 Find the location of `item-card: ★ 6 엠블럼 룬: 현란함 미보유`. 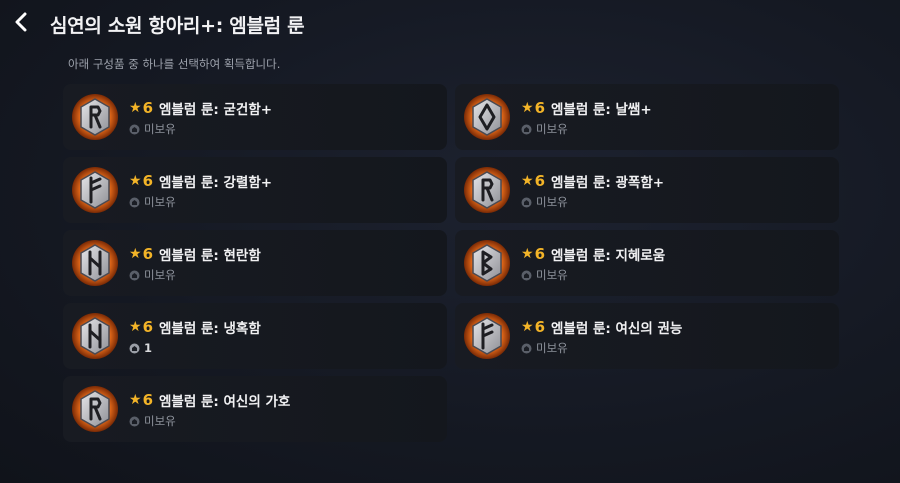

item-card: ★ 6 엠블럼 룬: 현란함 미보유 is located at coordinates (255, 263).